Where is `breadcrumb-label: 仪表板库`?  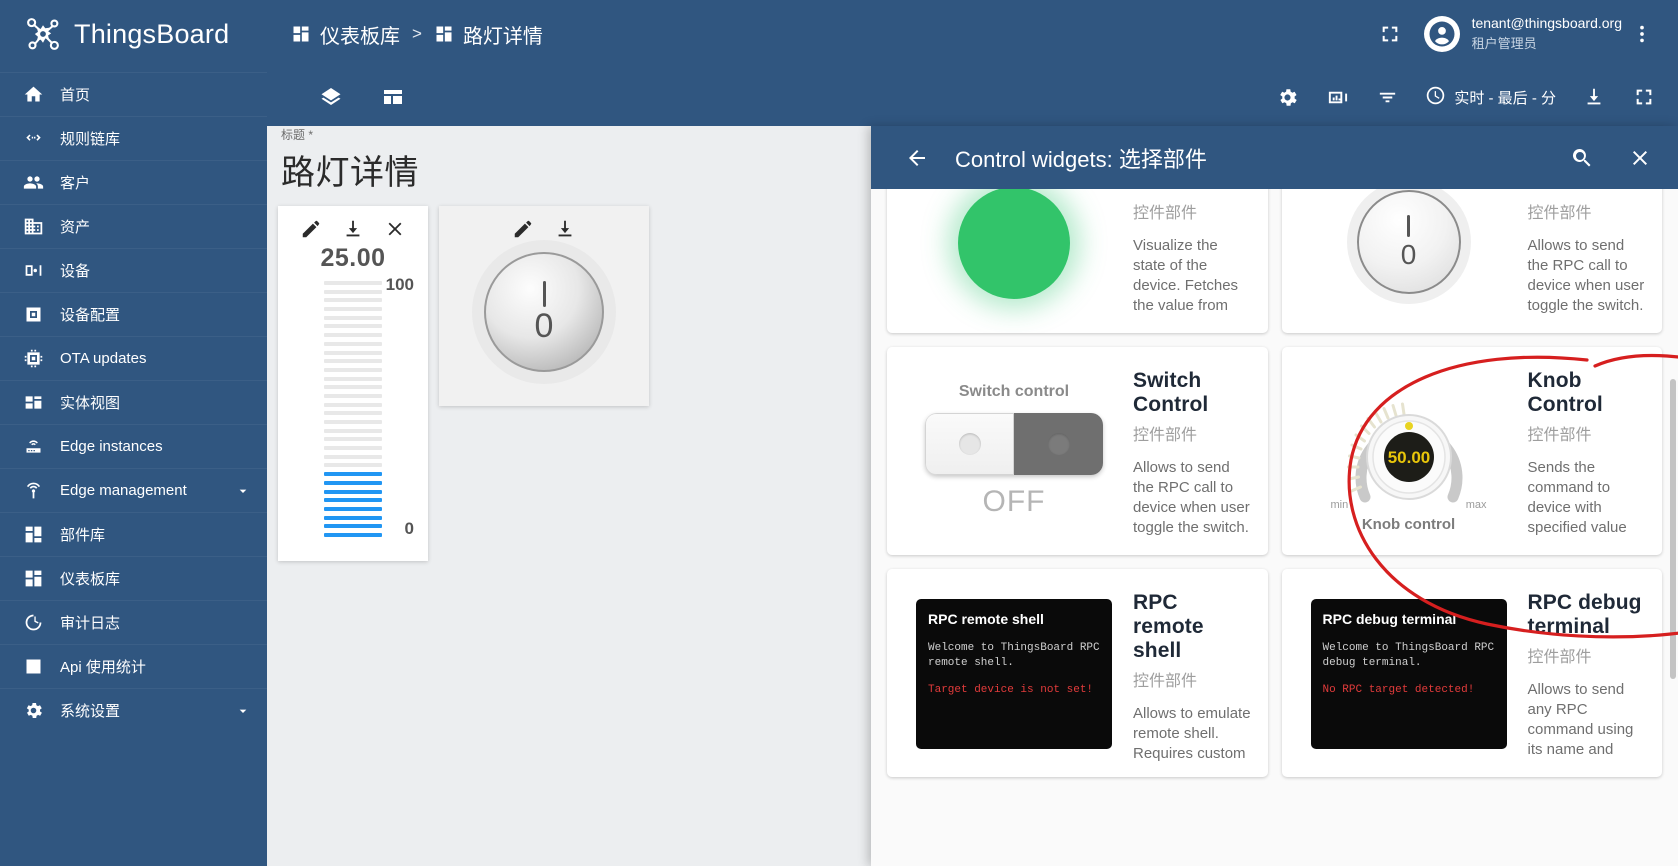 breadcrumb-label: 仪表板库 is located at coordinates (360, 36).